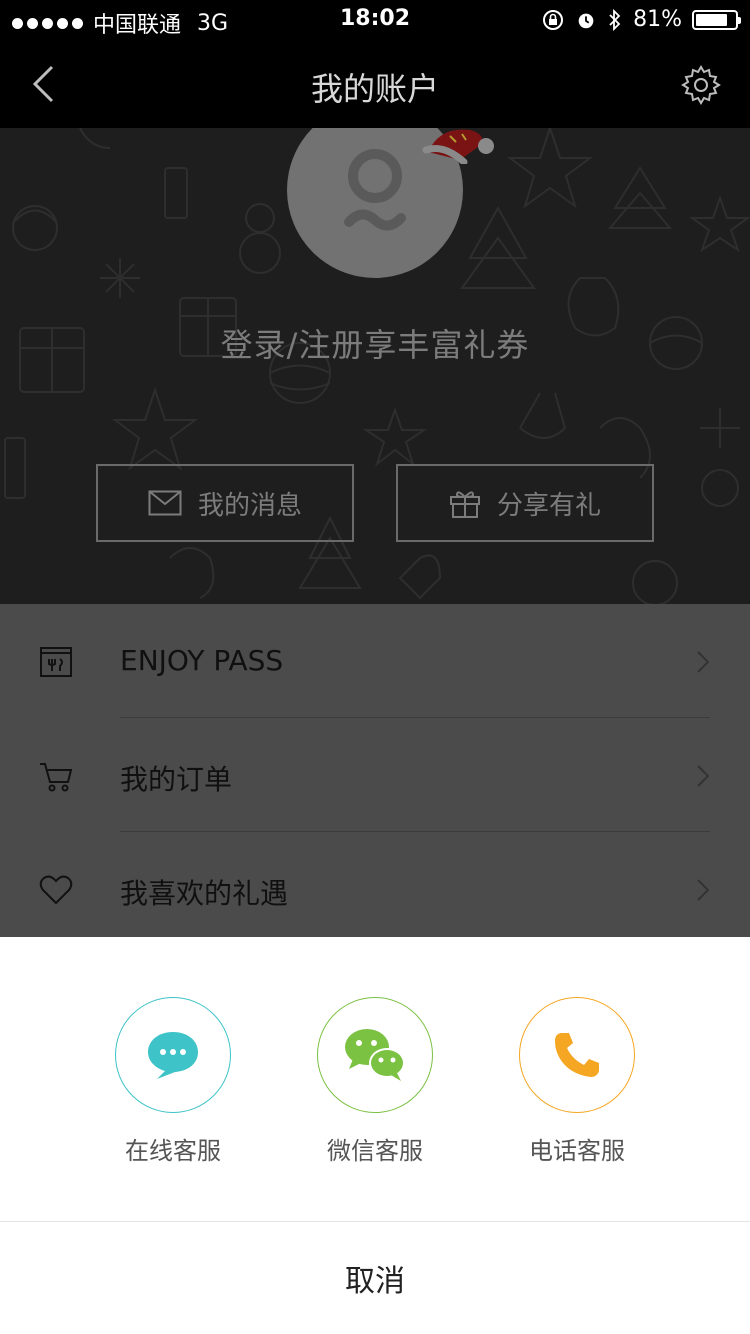  What do you see at coordinates (176, 779) in the screenshot?
I see `menu-label-orders: 我的订单` at bounding box center [176, 779].